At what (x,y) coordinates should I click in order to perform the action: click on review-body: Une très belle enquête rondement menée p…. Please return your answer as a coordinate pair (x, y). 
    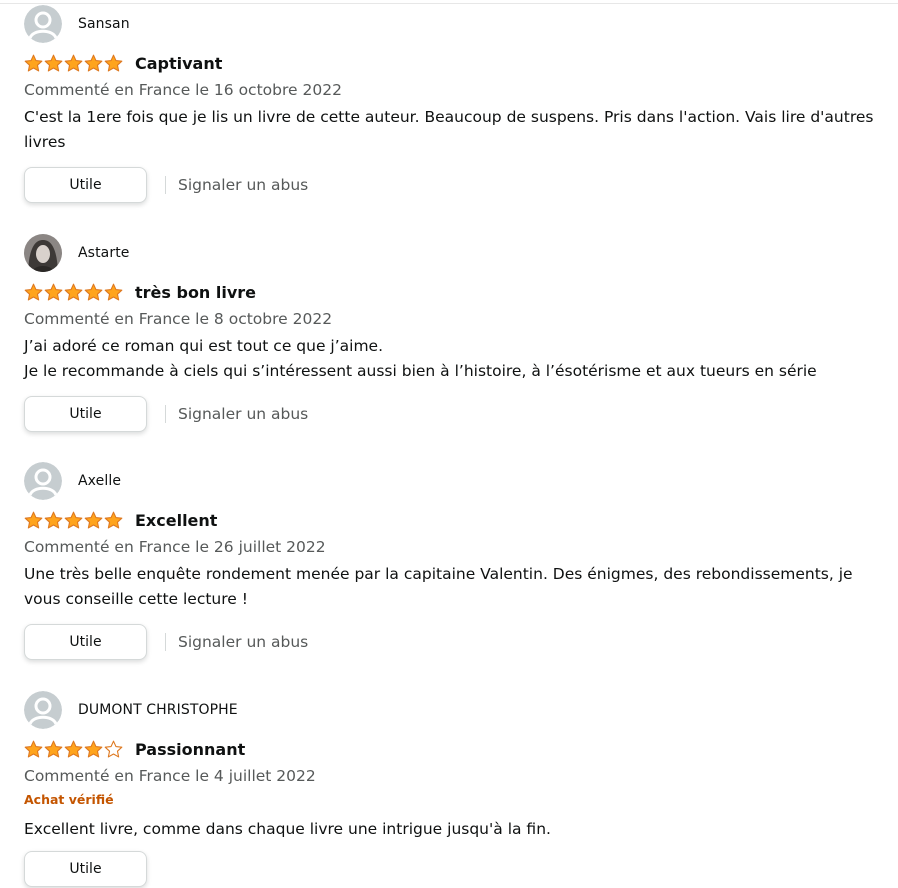
    Looking at the image, I should click on (452, 587).